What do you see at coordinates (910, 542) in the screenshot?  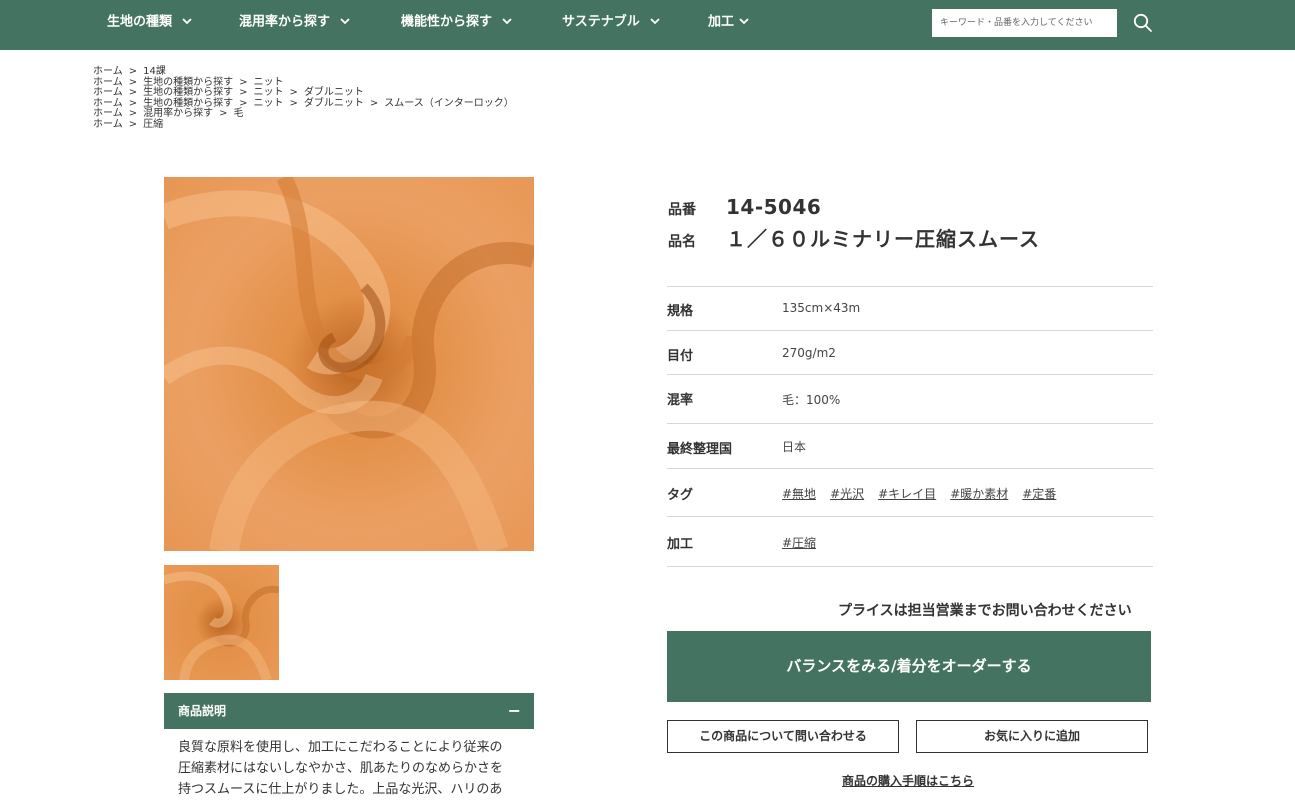 I see `spec-row-processing: 加工 #圧縮` at bounding box center [910, 542].